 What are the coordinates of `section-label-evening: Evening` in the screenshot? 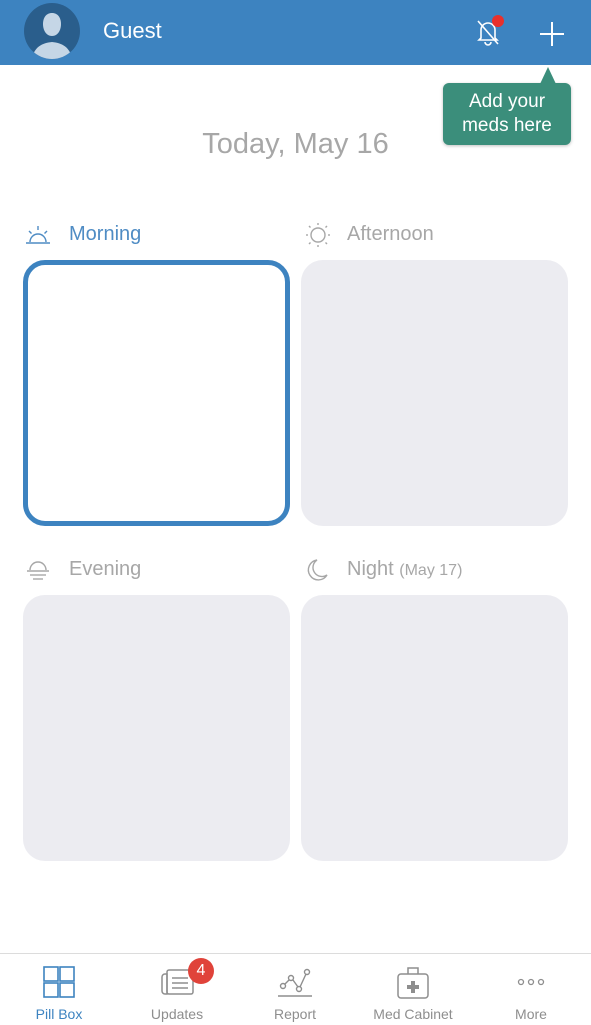 It's located at (105, 569).